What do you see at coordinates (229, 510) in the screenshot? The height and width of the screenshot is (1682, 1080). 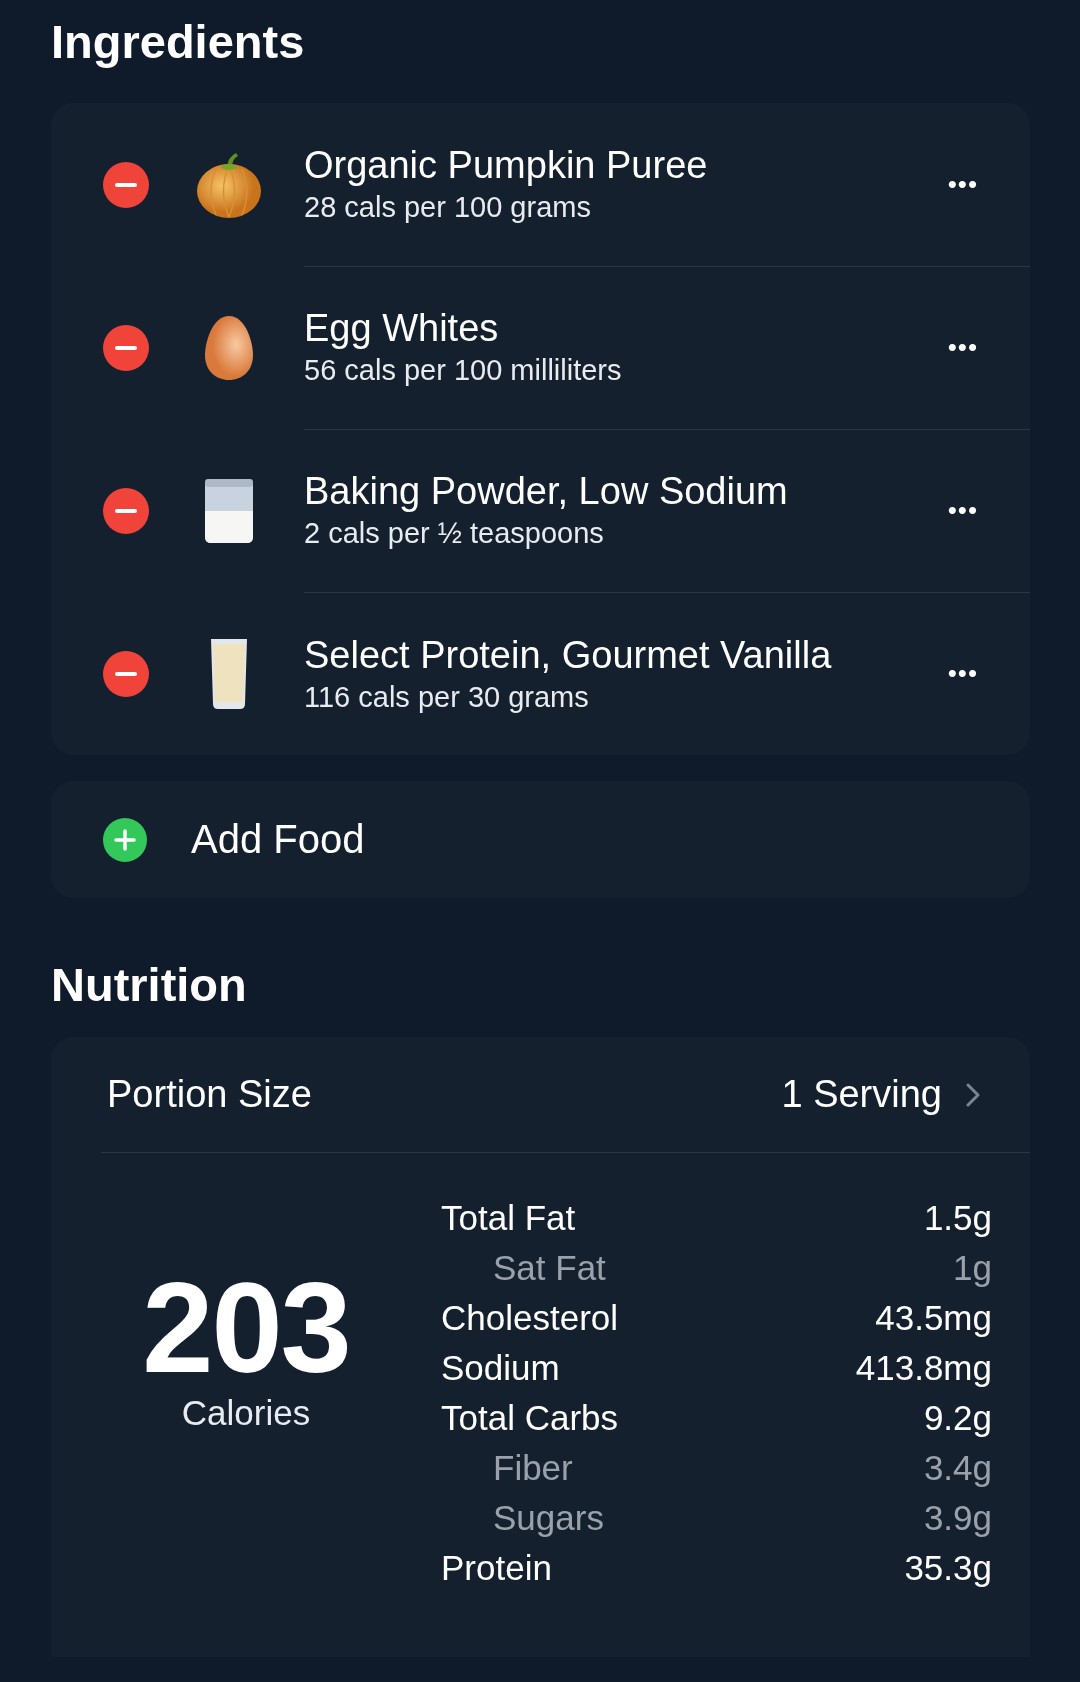 I see `jar-icon` at bounding box center [229, 510].